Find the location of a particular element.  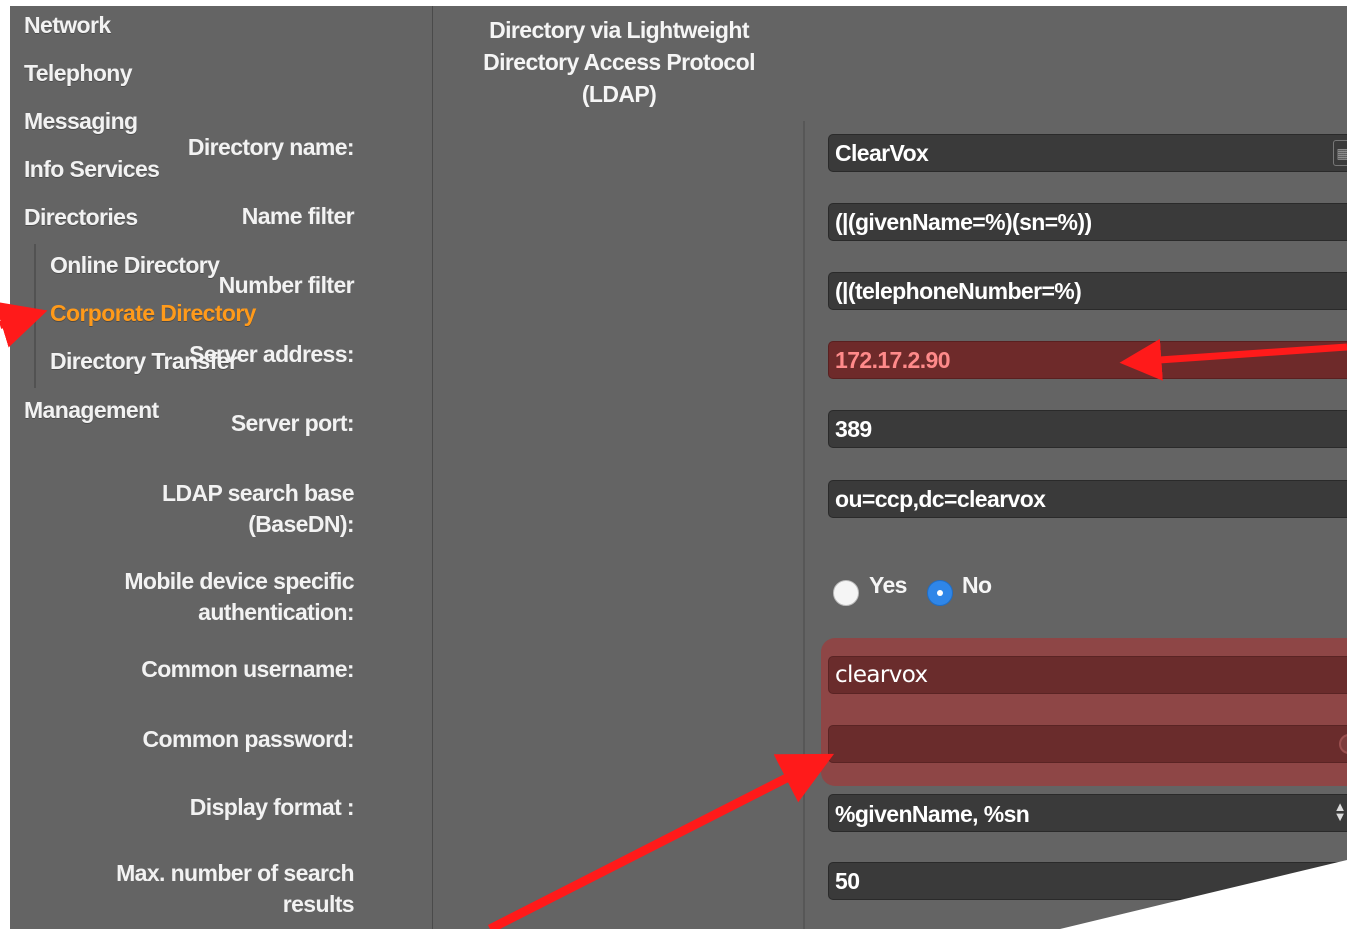

display-format-label: Display format : is located at coordinates (272, 807).